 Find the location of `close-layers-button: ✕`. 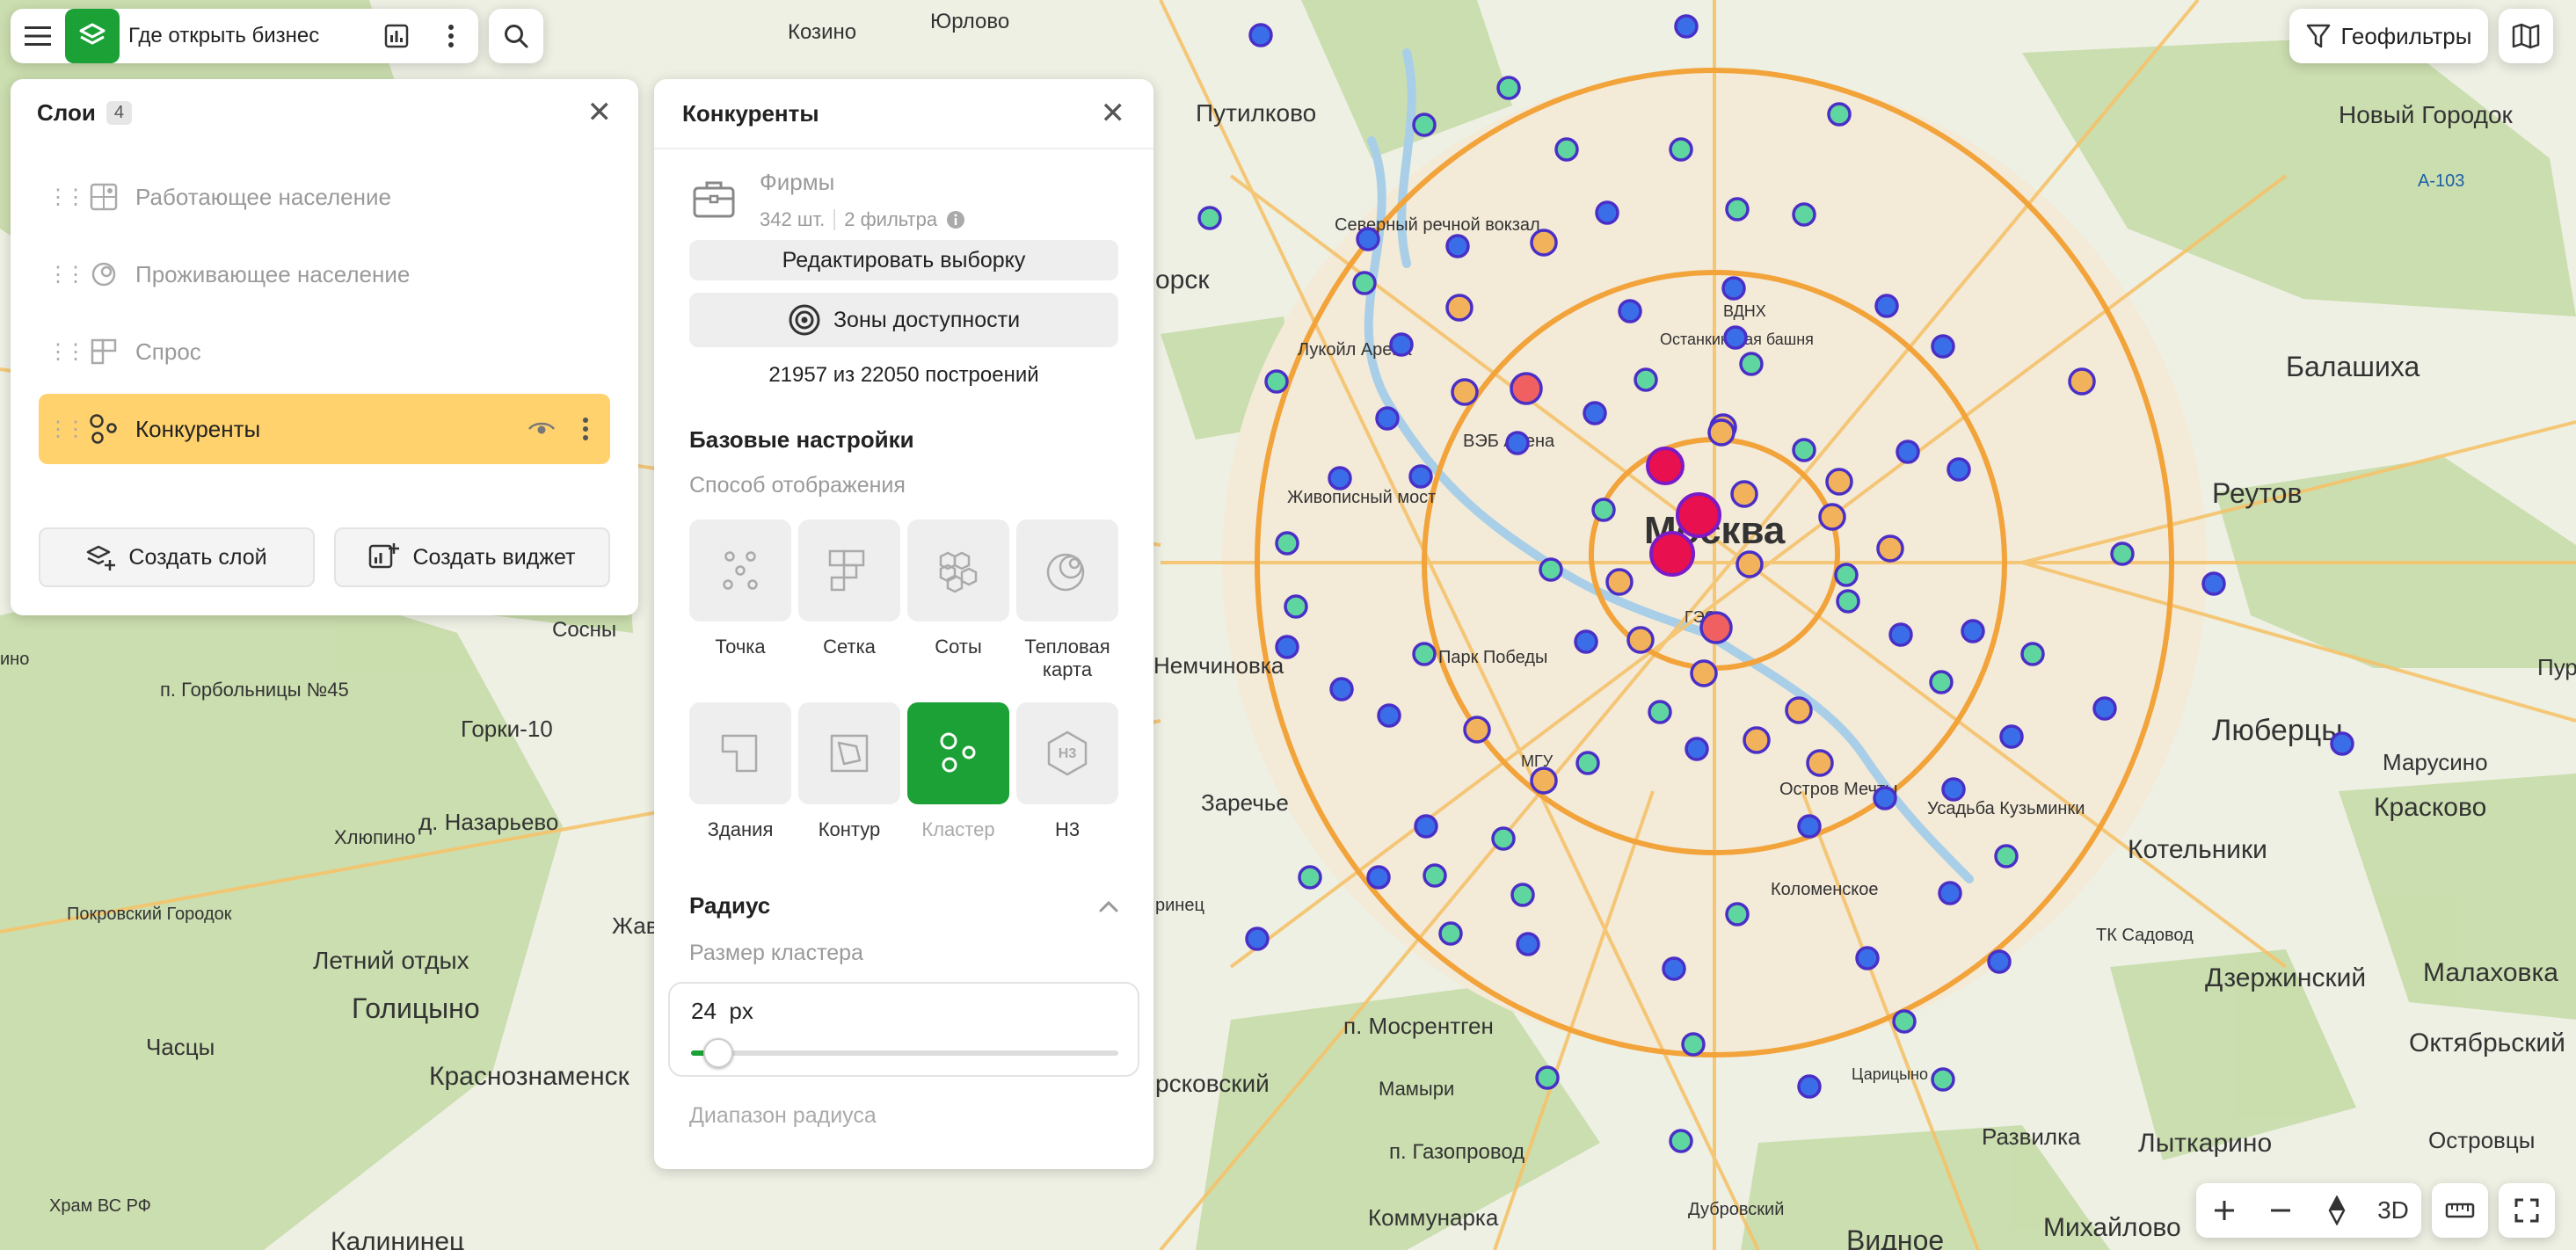

close-layers-button: ✕ is located at coordinates (600, 112).